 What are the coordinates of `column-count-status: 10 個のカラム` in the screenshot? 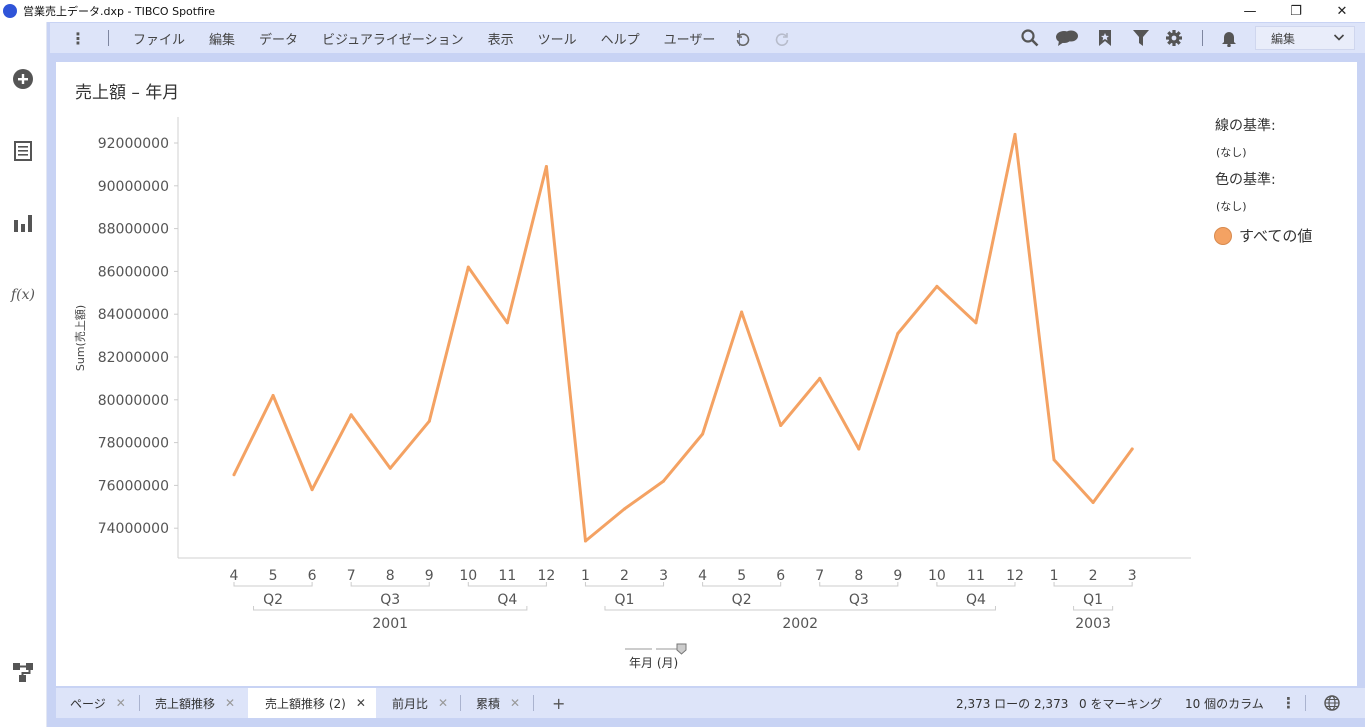 It's located at (1224, 703).